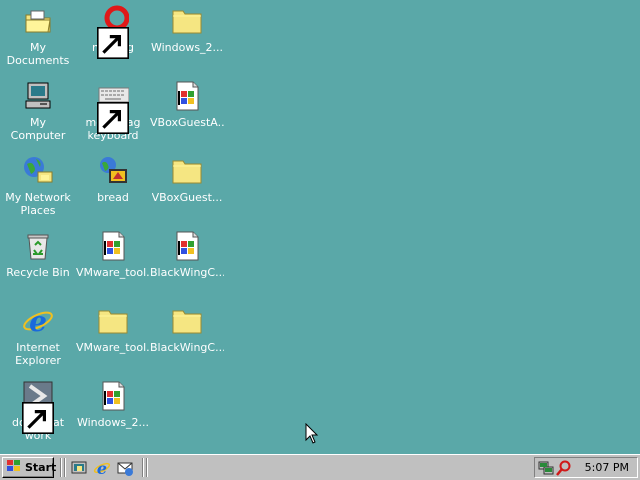  I want to click on red-ring-icon, so click(113, 32).